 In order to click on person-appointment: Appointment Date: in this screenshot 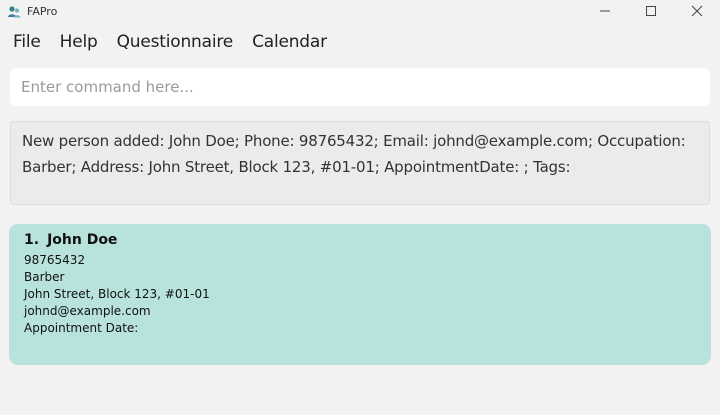, I will do `click(81, 328)`.